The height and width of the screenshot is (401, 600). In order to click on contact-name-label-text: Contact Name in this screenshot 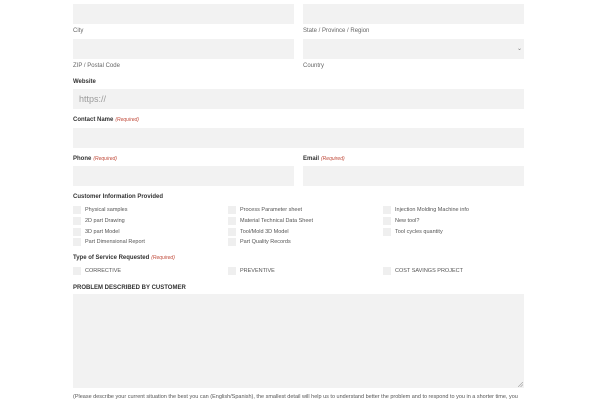, I will do `click(93, 120)`.